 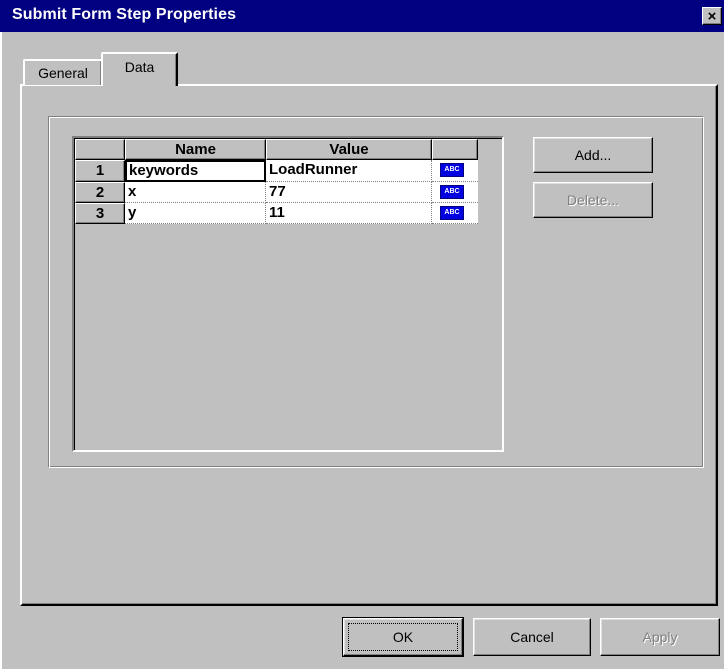 I want to click on table-cell-value: LoadRunner, so click(x=349, y=171).